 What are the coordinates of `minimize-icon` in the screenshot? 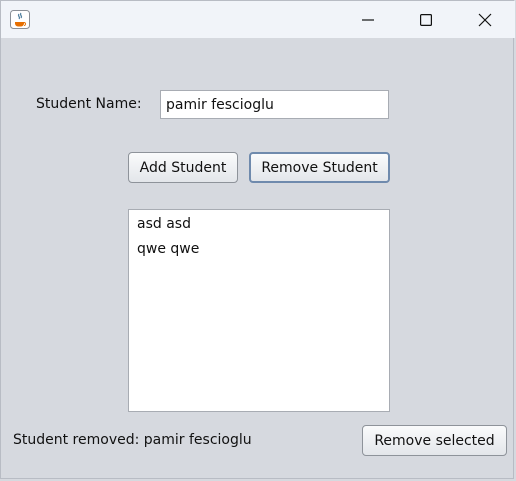 It's located at (368, 19).